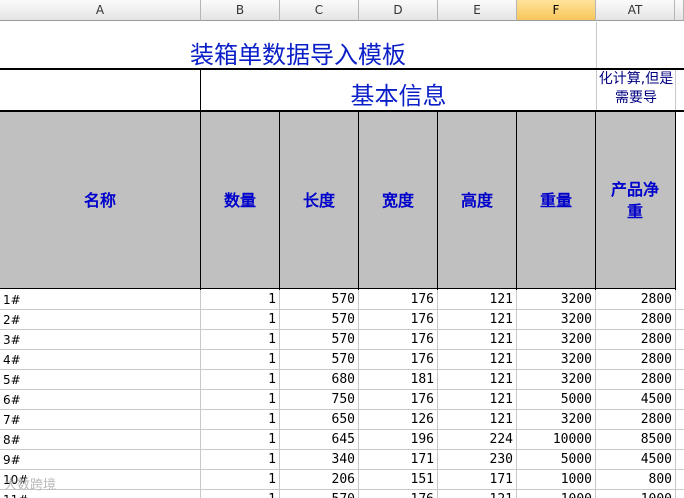  I want to click on cell-name: 9#, so click(101, 460).